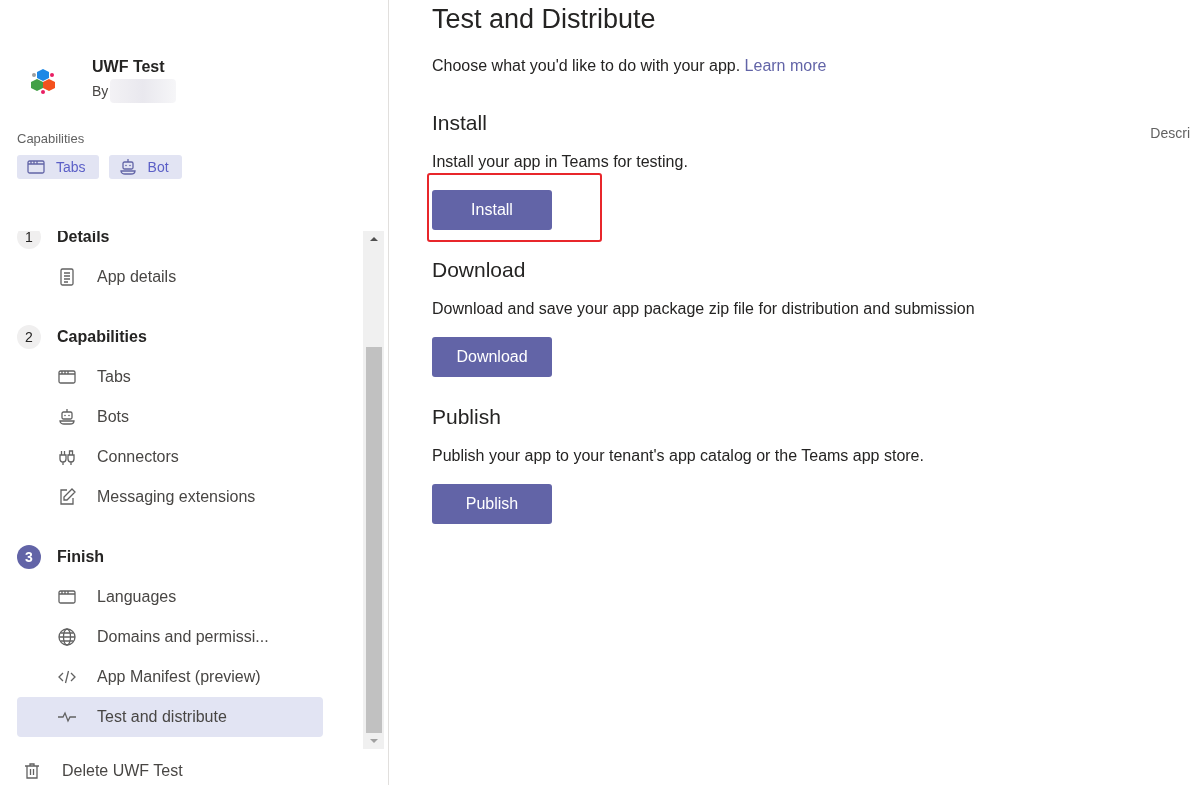 Image resolution: width=1190 pixels, height=785 pixels. I want to click on chip-label: Bot, so click(158, 167).